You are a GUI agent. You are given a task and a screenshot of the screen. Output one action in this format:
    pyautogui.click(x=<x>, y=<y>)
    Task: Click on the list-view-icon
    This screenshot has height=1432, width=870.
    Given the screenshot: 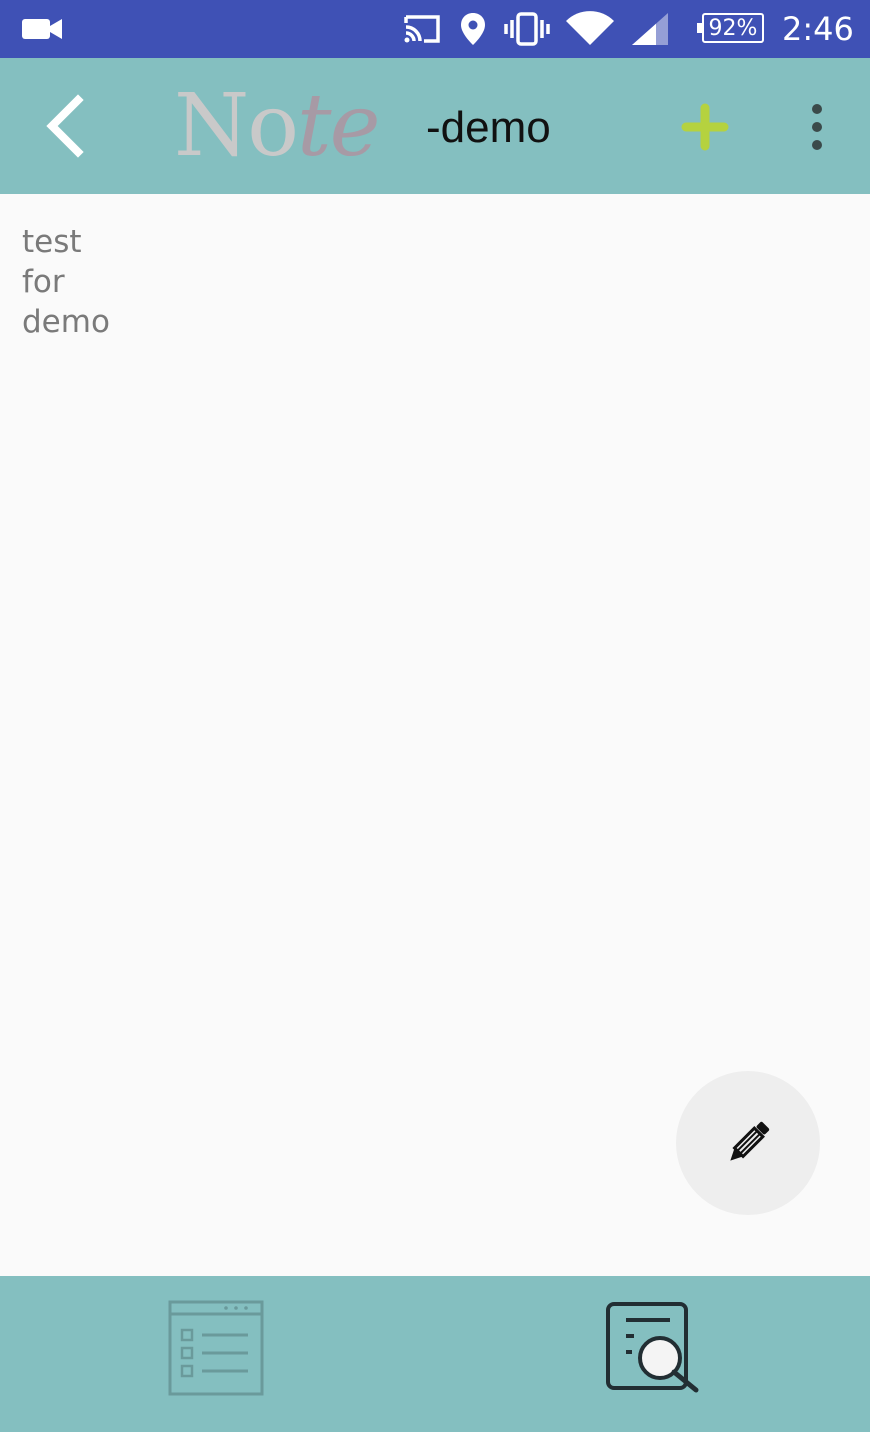 What is the action you would take?
    pyautogui.click(x=216, y=1348)
    